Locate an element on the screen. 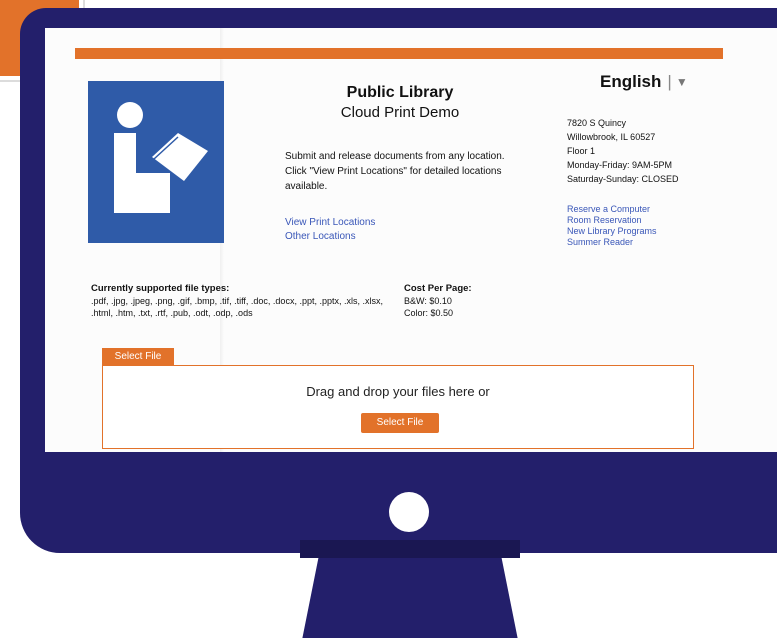  view-print-locations-link: View Print Locations is located at coordinates (330, 223).